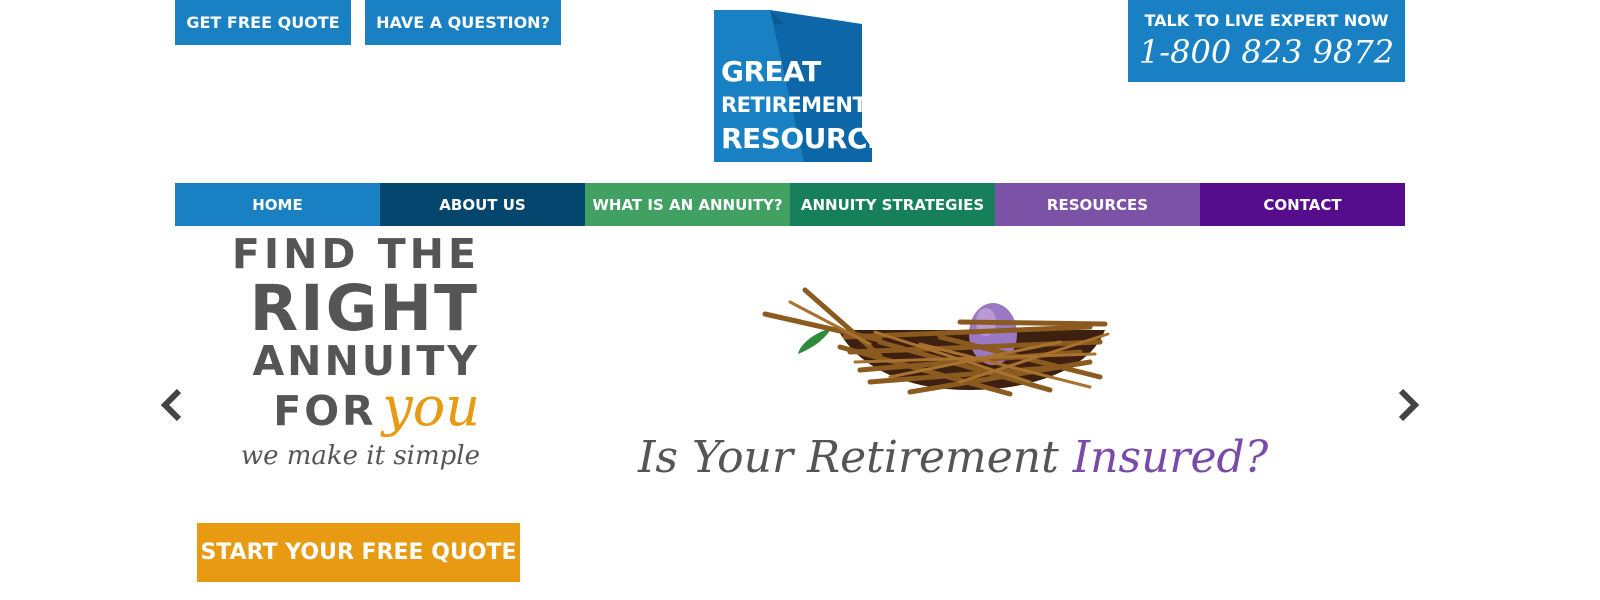  Describe the element at coordinates (794, 105) in the screenshot. I see `logo-line-retirement: RETIREMENT` at that location.